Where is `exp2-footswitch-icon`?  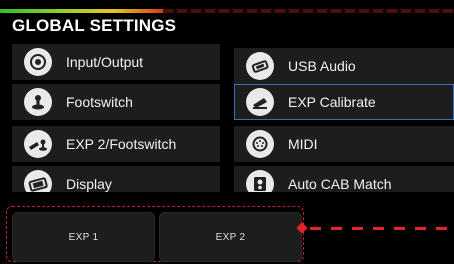 exp2-footswitch-icon is located at coordinates (38, 144).